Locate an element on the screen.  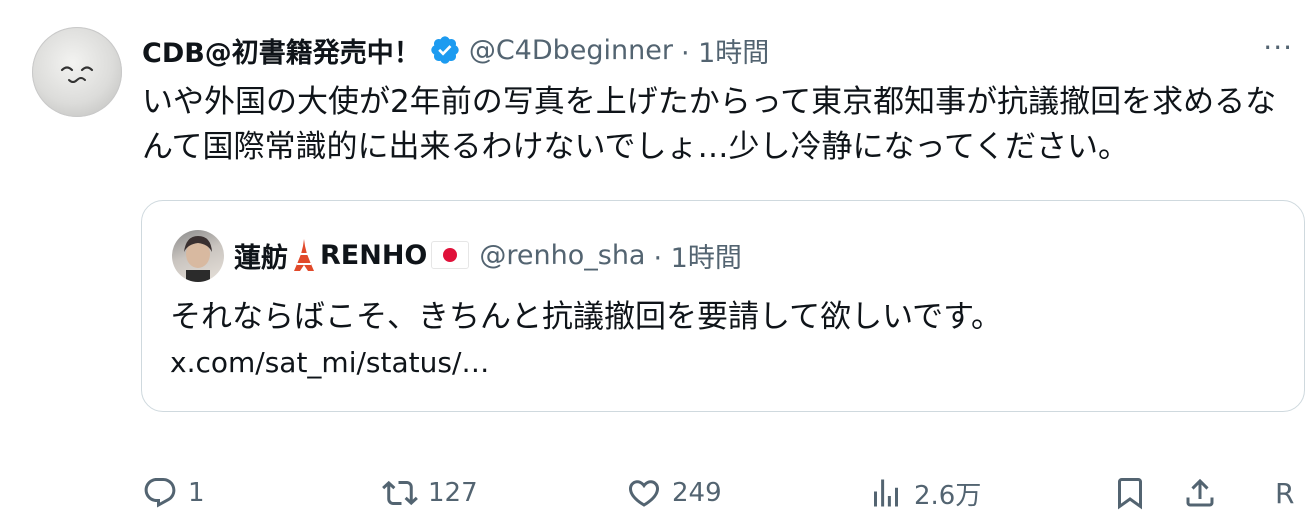
author-display-name: CDB@初書籍発売中！ is located at coordinates (281, 50).